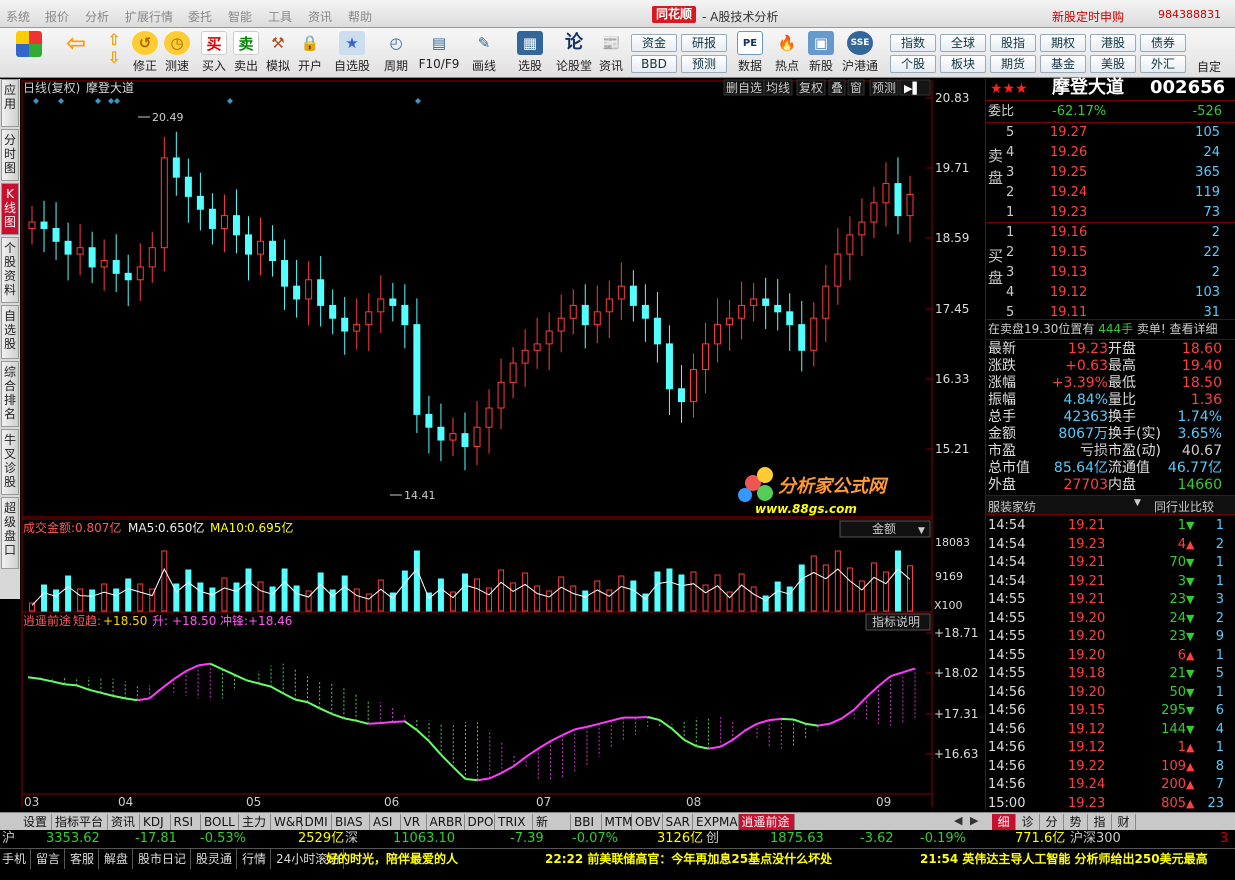 Image resolution: width=1235 pixels, height=880 pixels. I want to click on draw-line-button: ✎ 画线, so click(484, 52).